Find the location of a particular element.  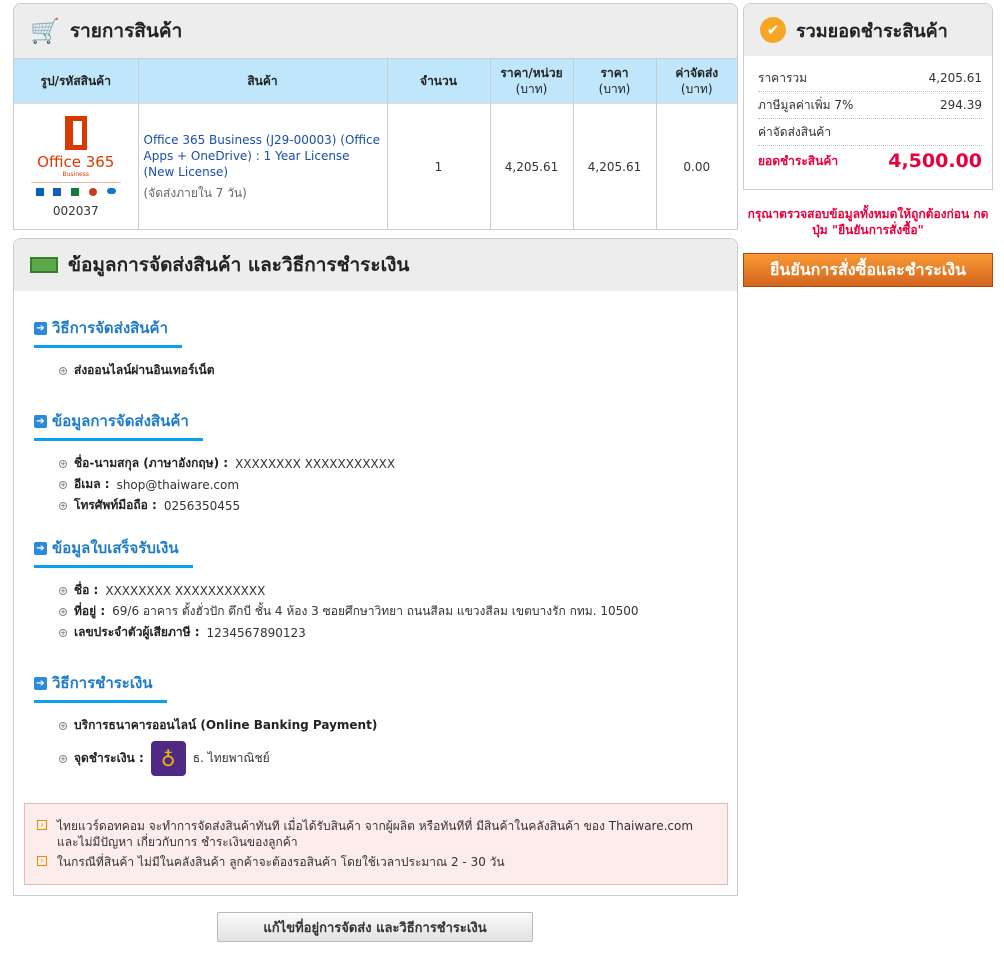

col-header: รูป/รหัสสินค้า is located at coordinates (76, 81).